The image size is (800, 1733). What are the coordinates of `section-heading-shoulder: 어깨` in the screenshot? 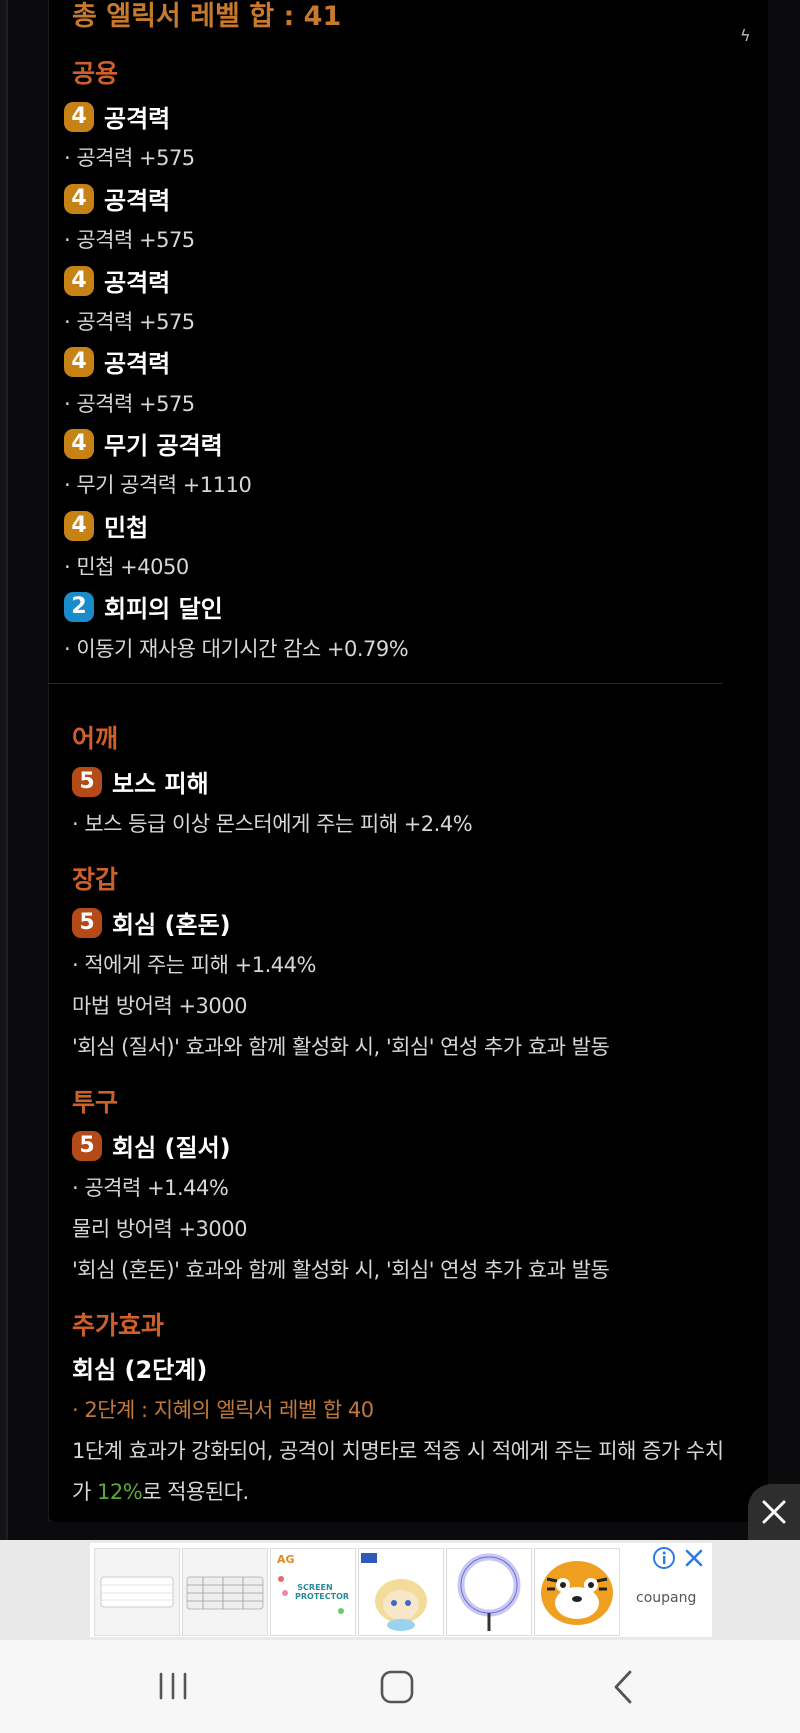 It's located at (95, 738).